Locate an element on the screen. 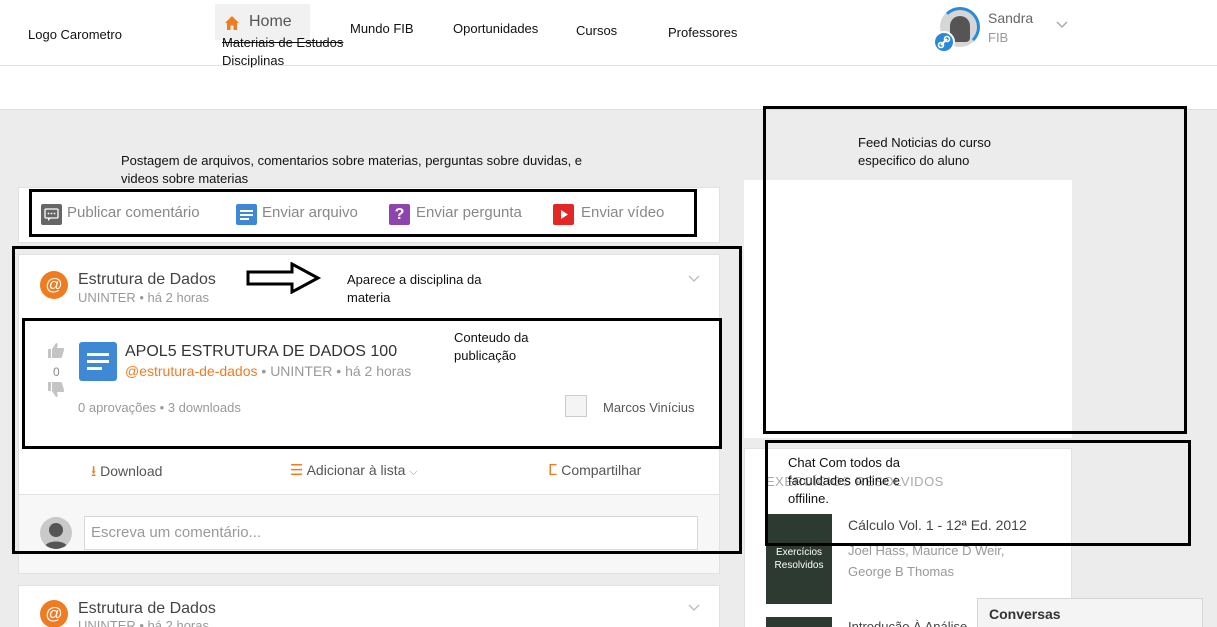  nav-disciplinas: Disciplinas is located at coordinates (253, 60).